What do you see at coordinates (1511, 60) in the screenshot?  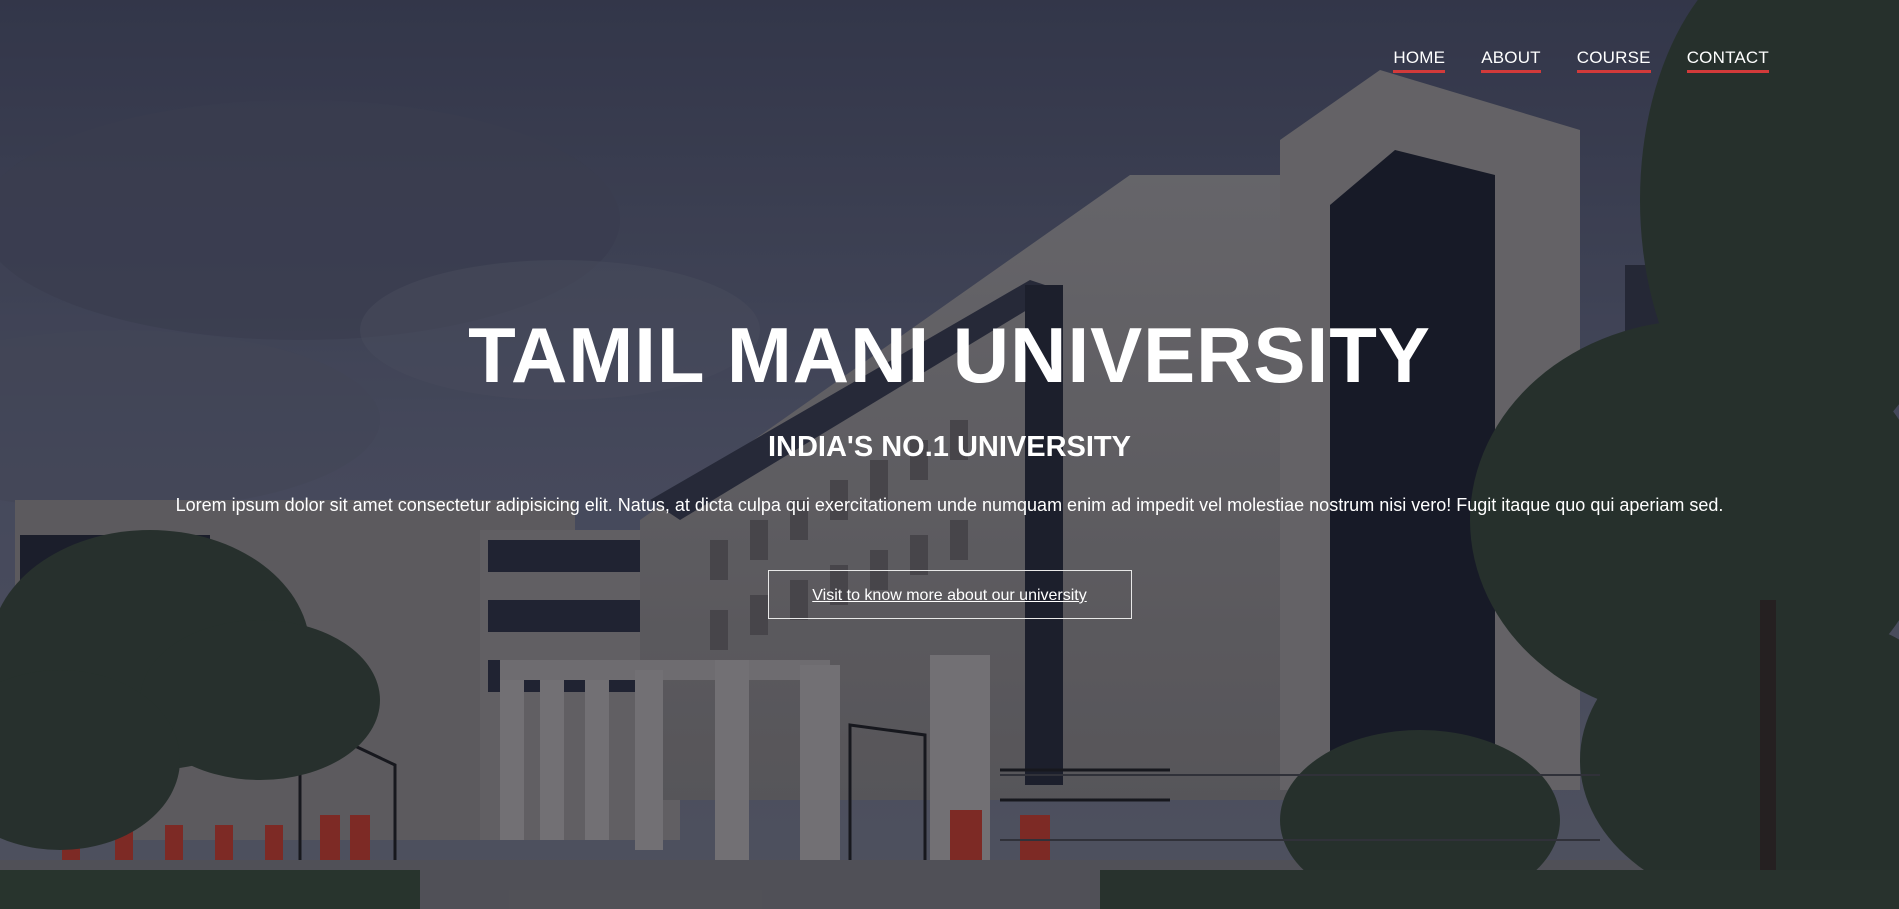 I see `nav-link-about: ABOUT` at bounding box center [1511, 60].